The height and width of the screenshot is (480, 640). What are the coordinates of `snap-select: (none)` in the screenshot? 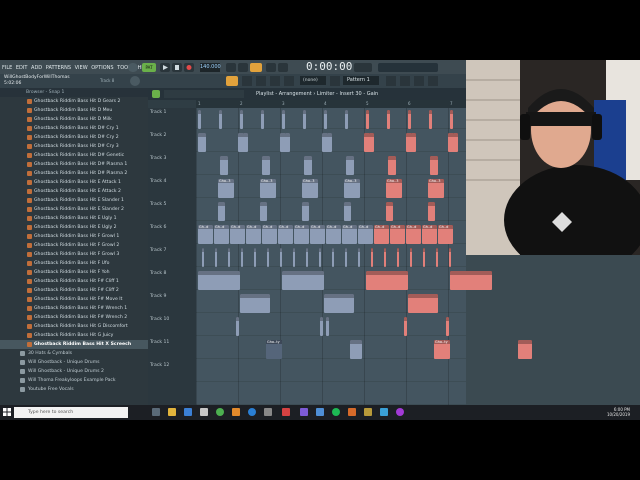 It's located at (313, 80).